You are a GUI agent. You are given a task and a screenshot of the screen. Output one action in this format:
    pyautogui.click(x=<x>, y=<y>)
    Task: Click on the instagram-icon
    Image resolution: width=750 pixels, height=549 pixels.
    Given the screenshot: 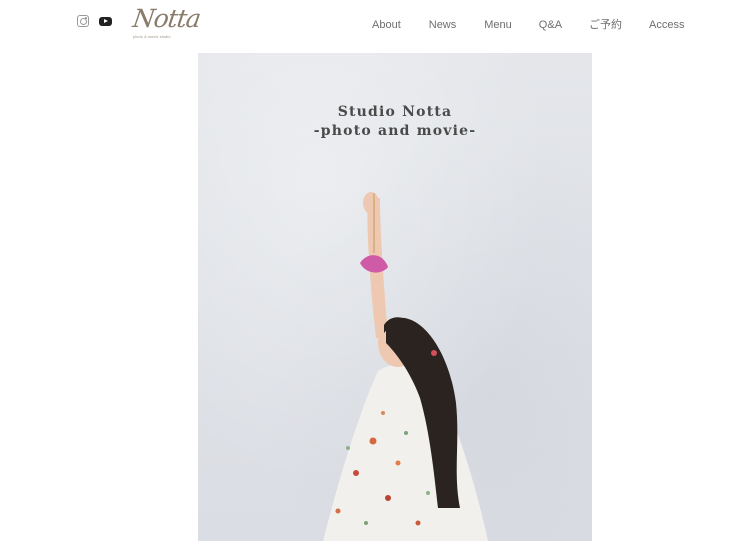 What is the action you would take?
    pyautogui.click(x=83, y=21)
    